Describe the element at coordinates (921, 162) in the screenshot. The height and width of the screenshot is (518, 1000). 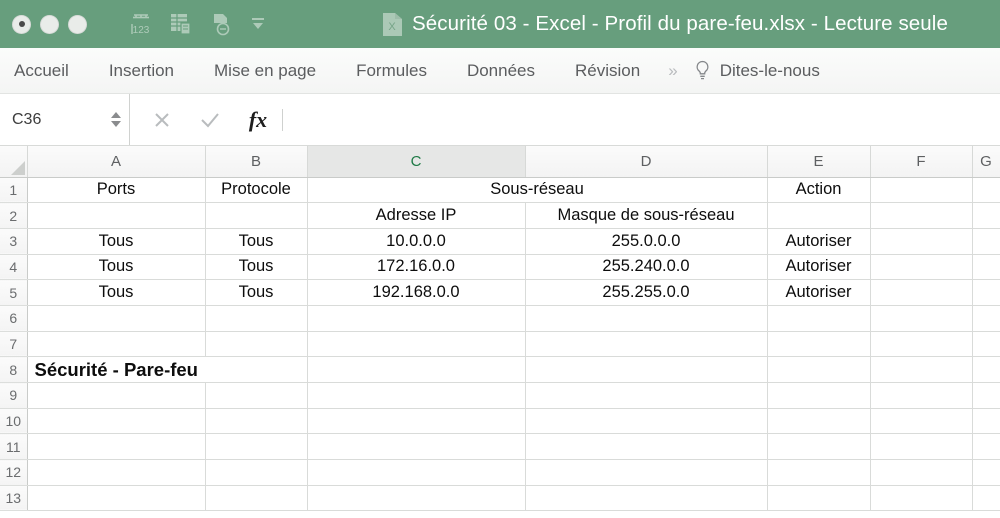
I see `column-header-f: F` at that location.